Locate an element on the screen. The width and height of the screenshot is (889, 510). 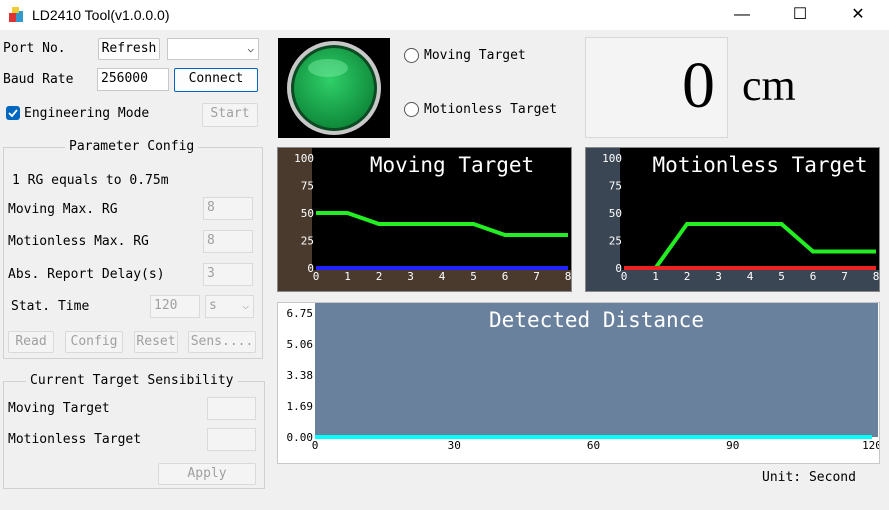
title-bar: LD2410 Tool(v1.0.0.0) — ☐ ✕ is located at coordinates (444, 15).